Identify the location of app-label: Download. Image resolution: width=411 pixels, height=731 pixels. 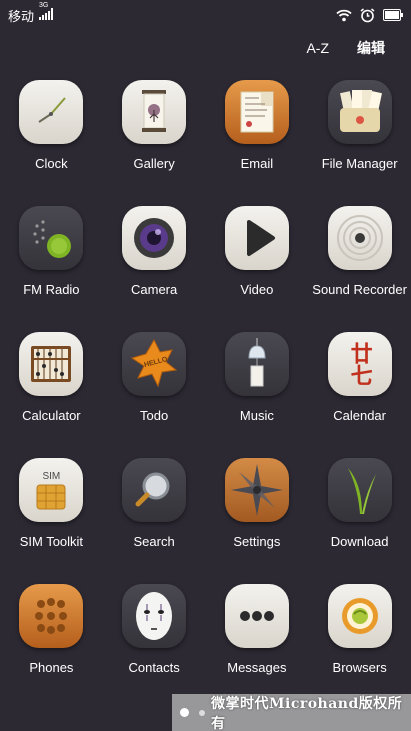
(359, 541).